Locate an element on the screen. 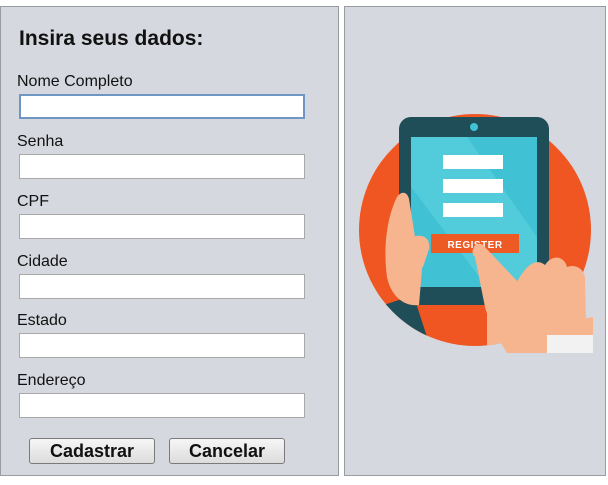  state-field: Estado is located at coordinates (161, 335).